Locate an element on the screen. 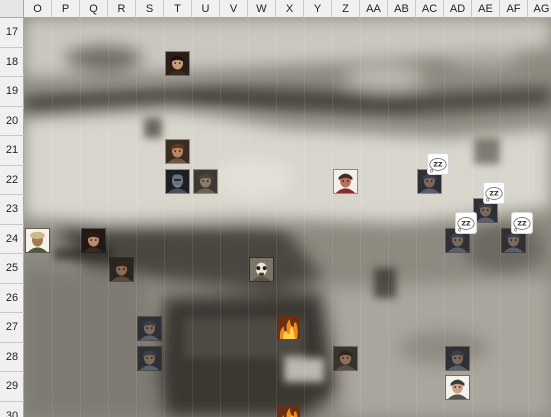  row-header-30: 30 is located at coordinates (12, 409).